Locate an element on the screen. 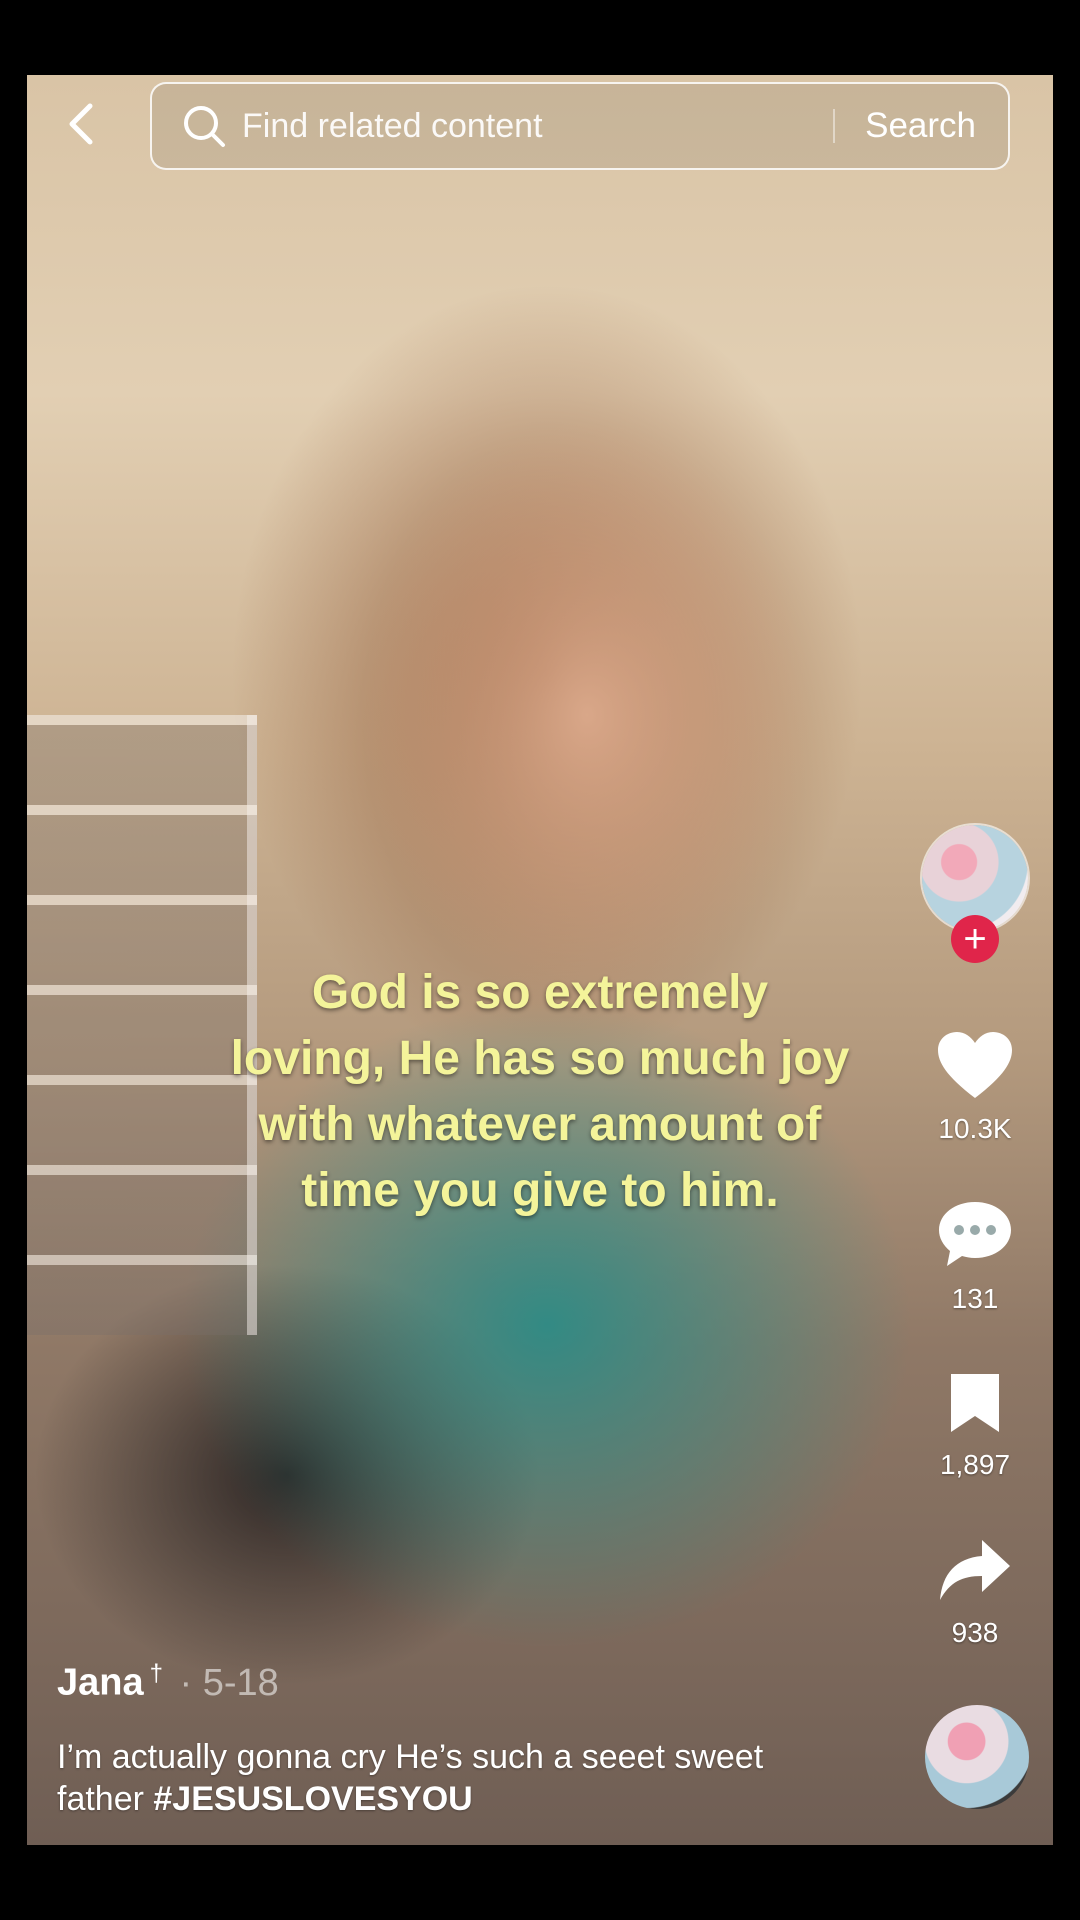 Image resolution: width=1080 pixels, height=1920 pixels. caption-line: with whatever amount of is located at coordinates (540, 1124).